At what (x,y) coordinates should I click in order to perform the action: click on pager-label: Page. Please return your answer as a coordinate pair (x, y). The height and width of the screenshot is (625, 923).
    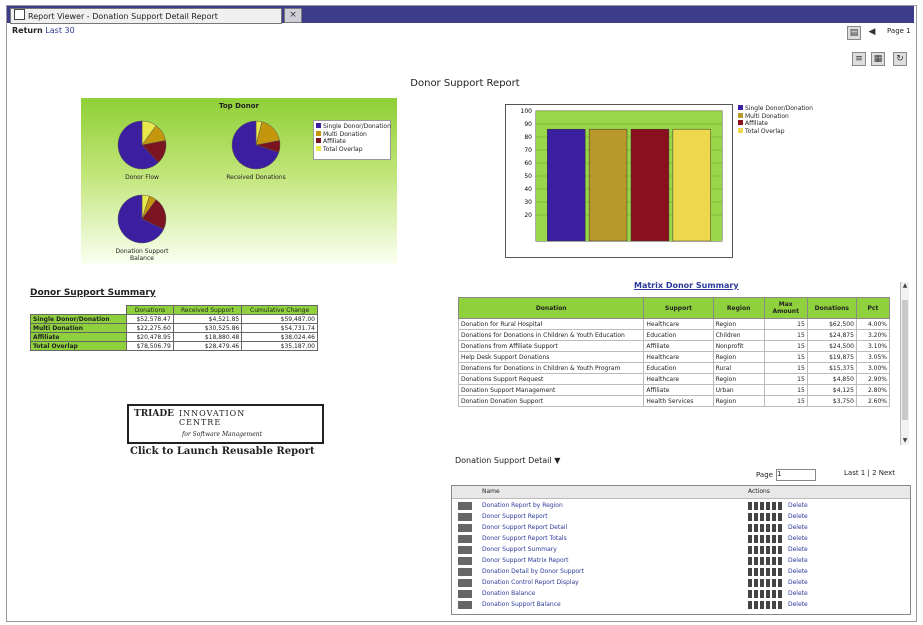
    Looking at the image, I should click on (764, 475).